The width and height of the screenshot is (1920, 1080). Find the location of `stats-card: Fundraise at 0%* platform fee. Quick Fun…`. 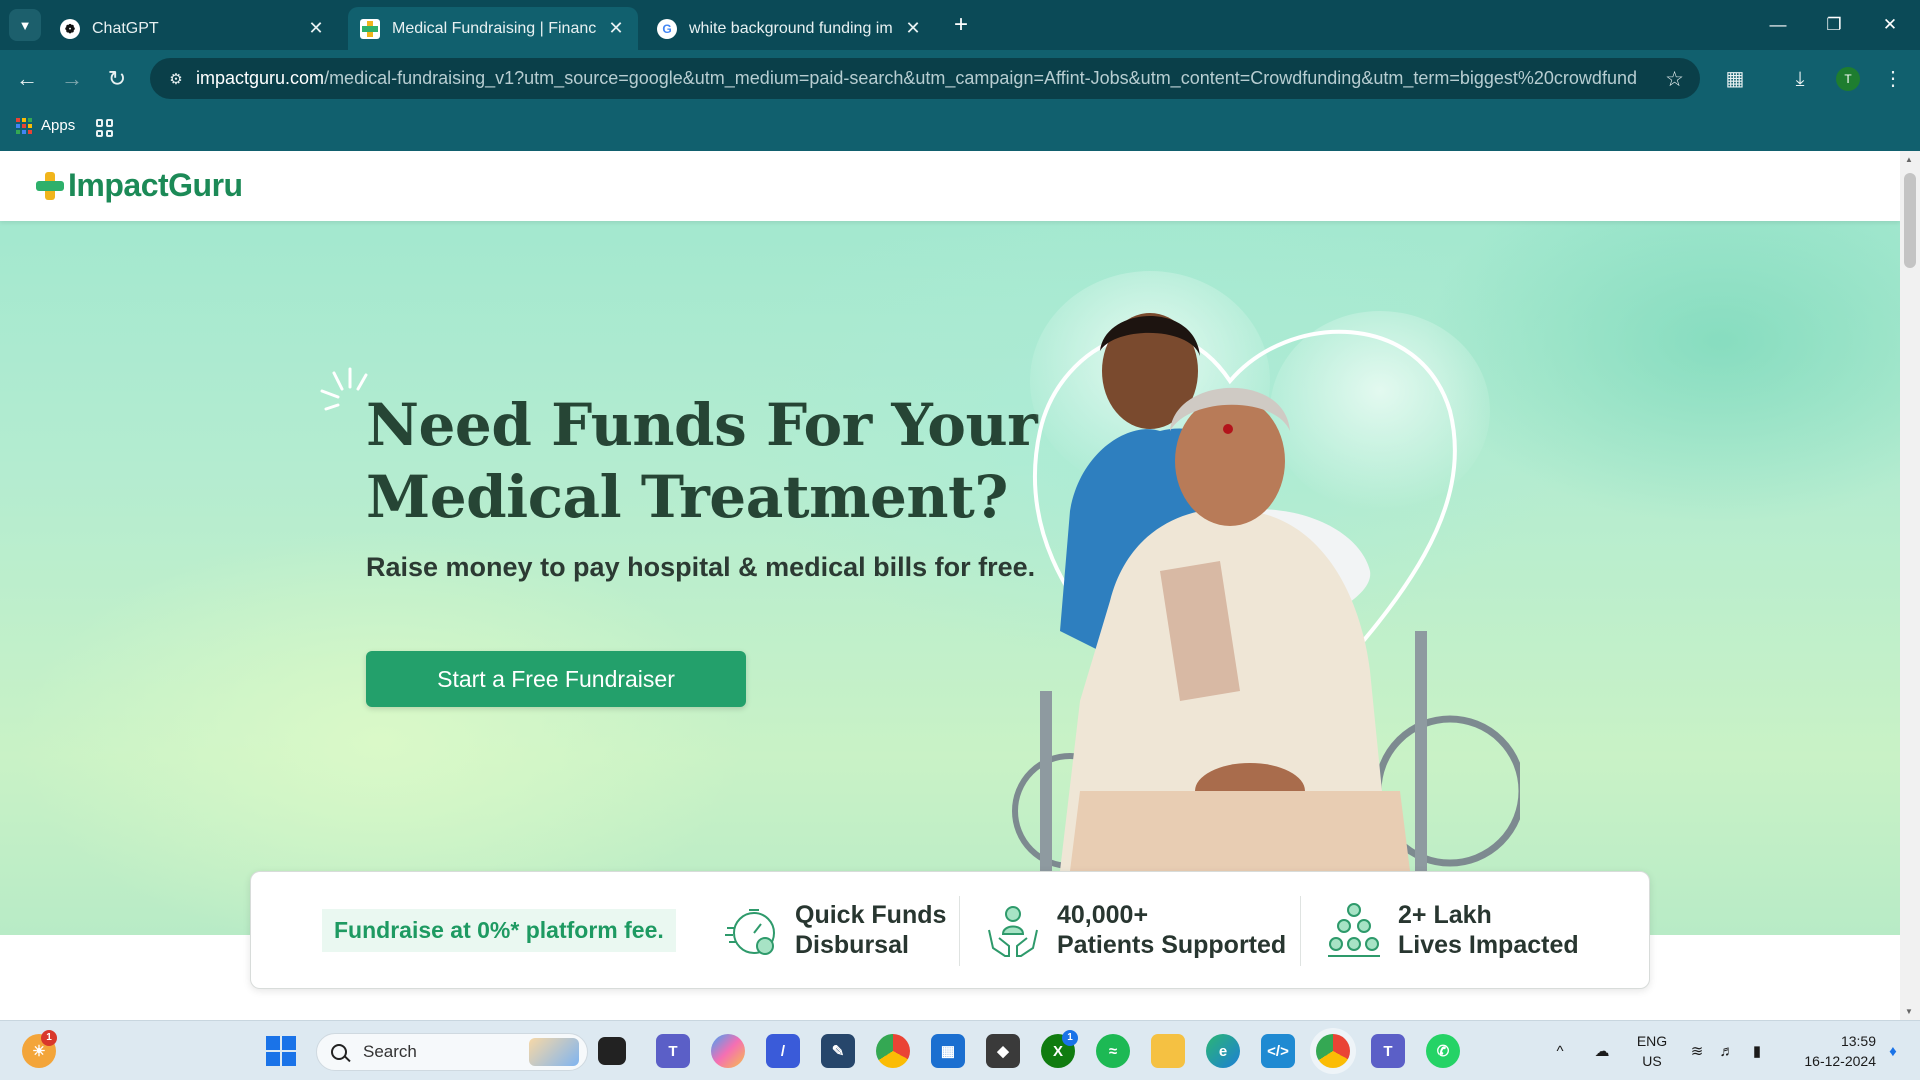

stats-card: Fundraise at 0%* platform fee. Quick Fun… is located at coordinates (950, 930).